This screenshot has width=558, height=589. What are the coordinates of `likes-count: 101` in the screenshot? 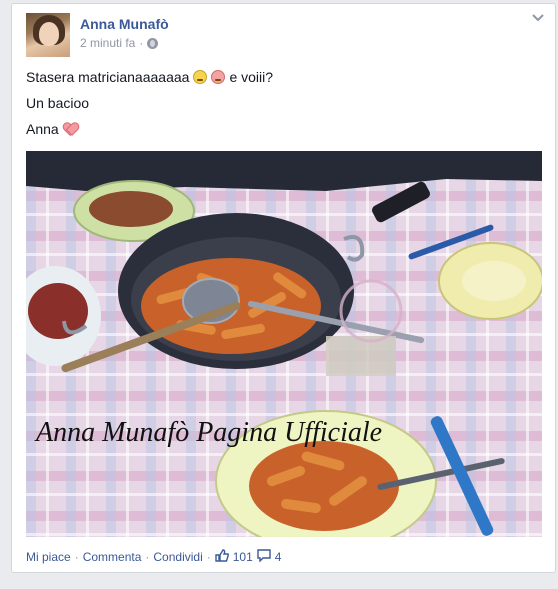 It's located at (243, 557).